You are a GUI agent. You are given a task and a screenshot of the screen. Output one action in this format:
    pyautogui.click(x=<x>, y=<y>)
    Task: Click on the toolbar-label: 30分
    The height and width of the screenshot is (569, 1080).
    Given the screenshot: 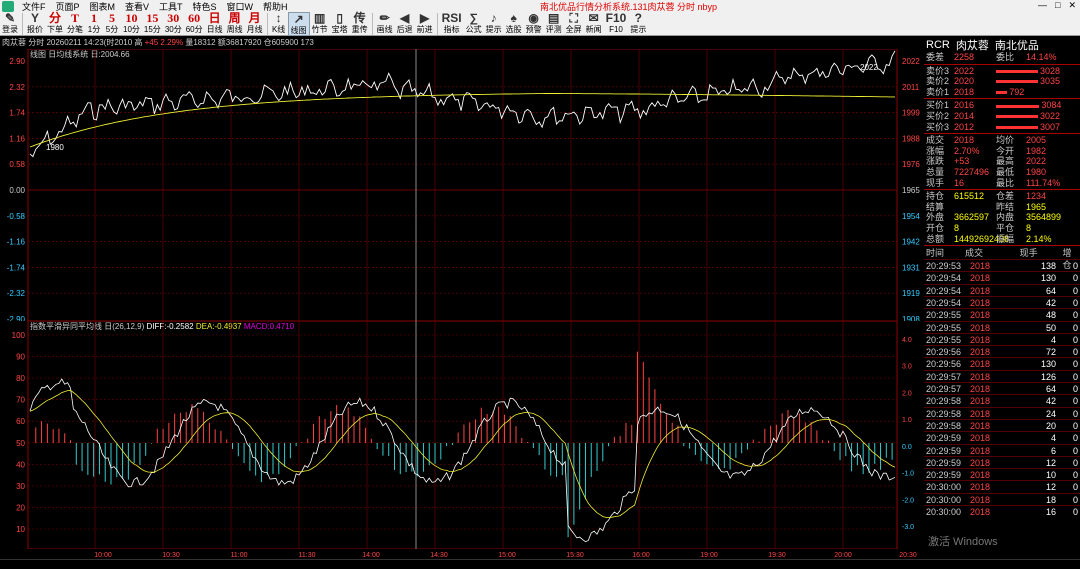 What is the action you would take?
    pyautogui.click(x=173, y=29)
    